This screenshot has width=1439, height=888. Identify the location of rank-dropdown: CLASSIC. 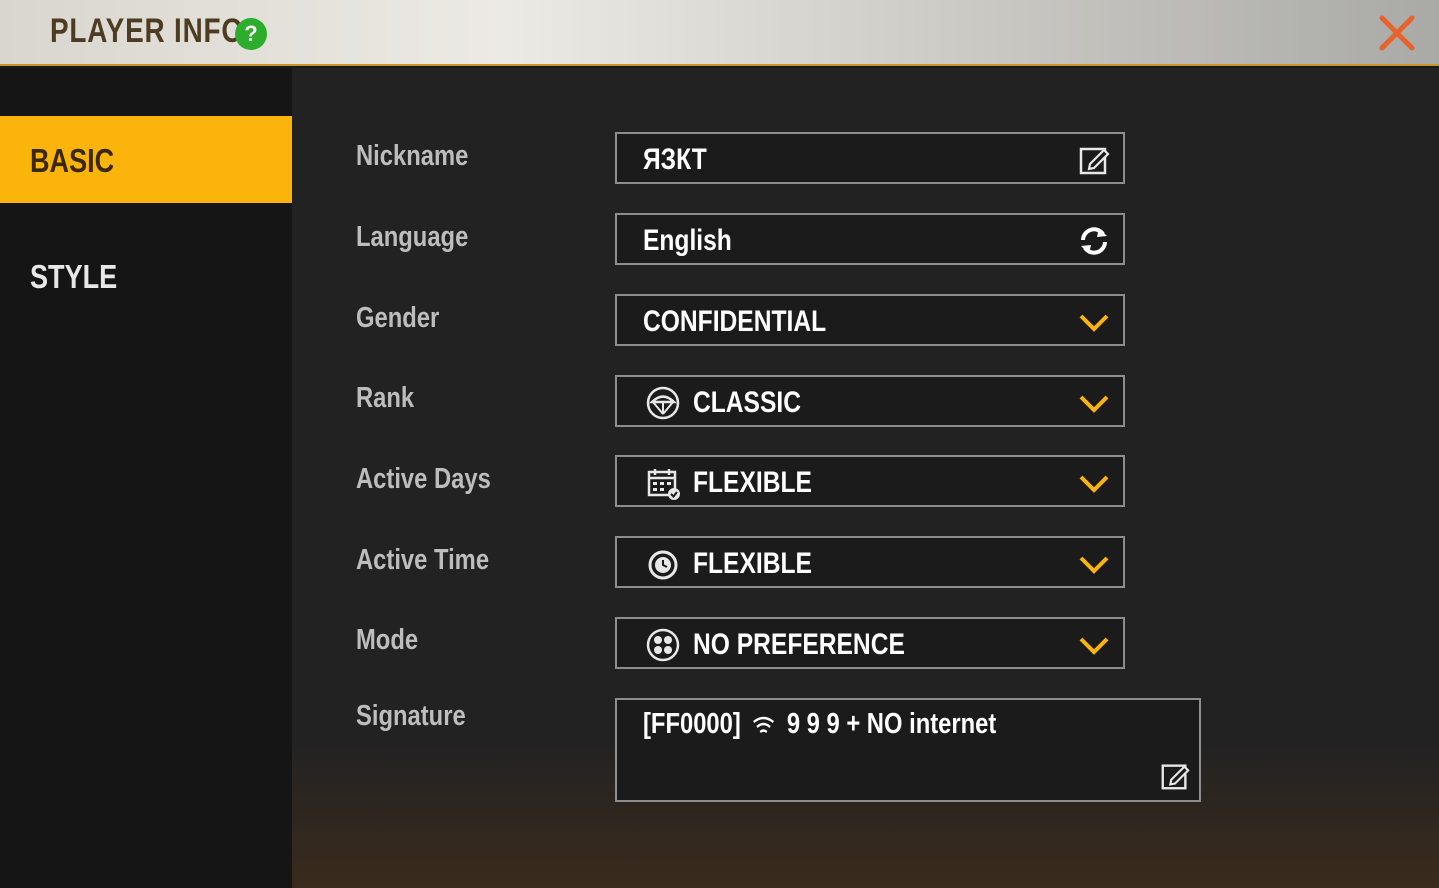
(870, 401).